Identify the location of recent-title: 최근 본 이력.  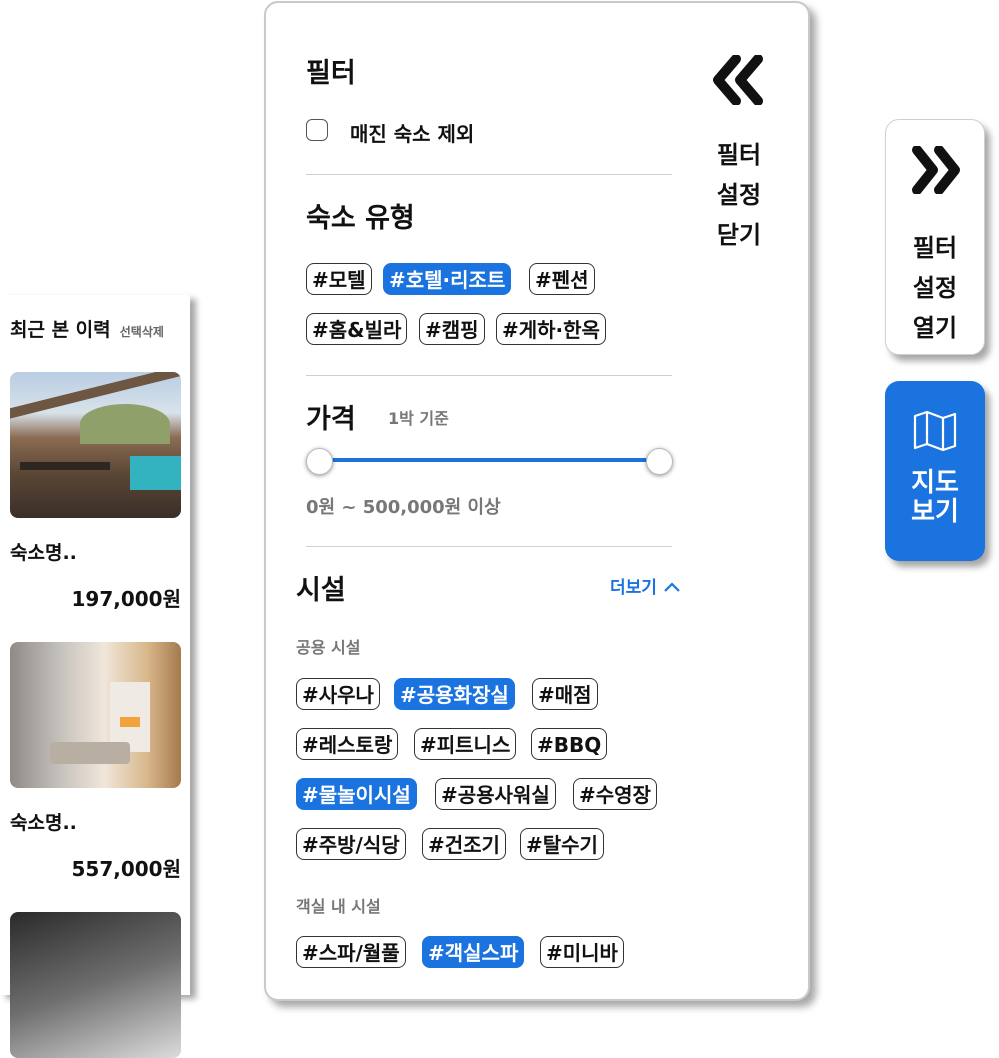
(60, 330).